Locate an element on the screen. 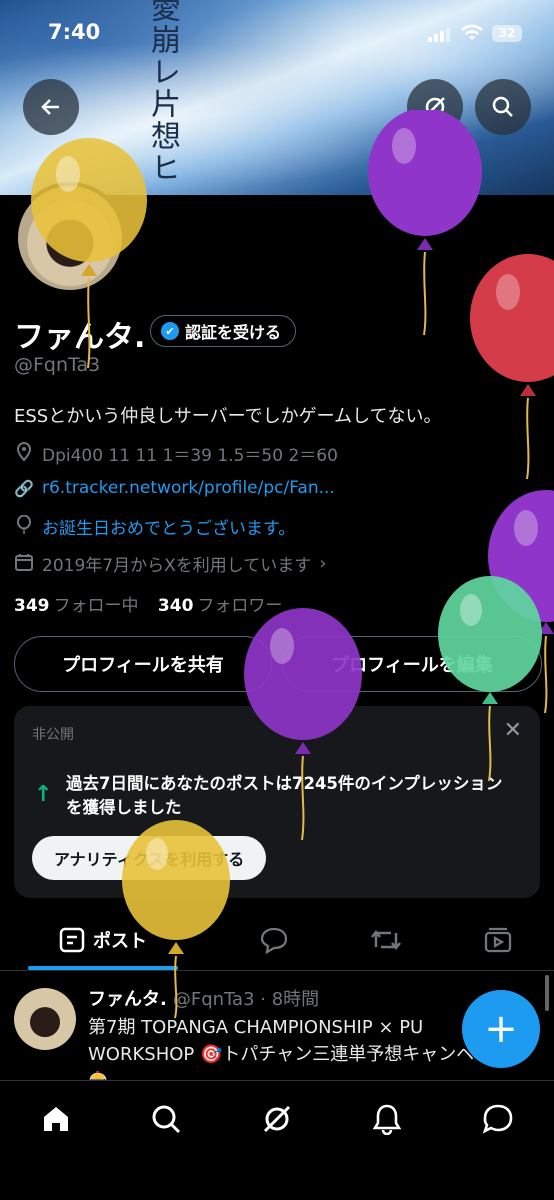 Image resolution: width=554 pixels, height=1200 pixels. media-icon is located at coordinates (498, 940).